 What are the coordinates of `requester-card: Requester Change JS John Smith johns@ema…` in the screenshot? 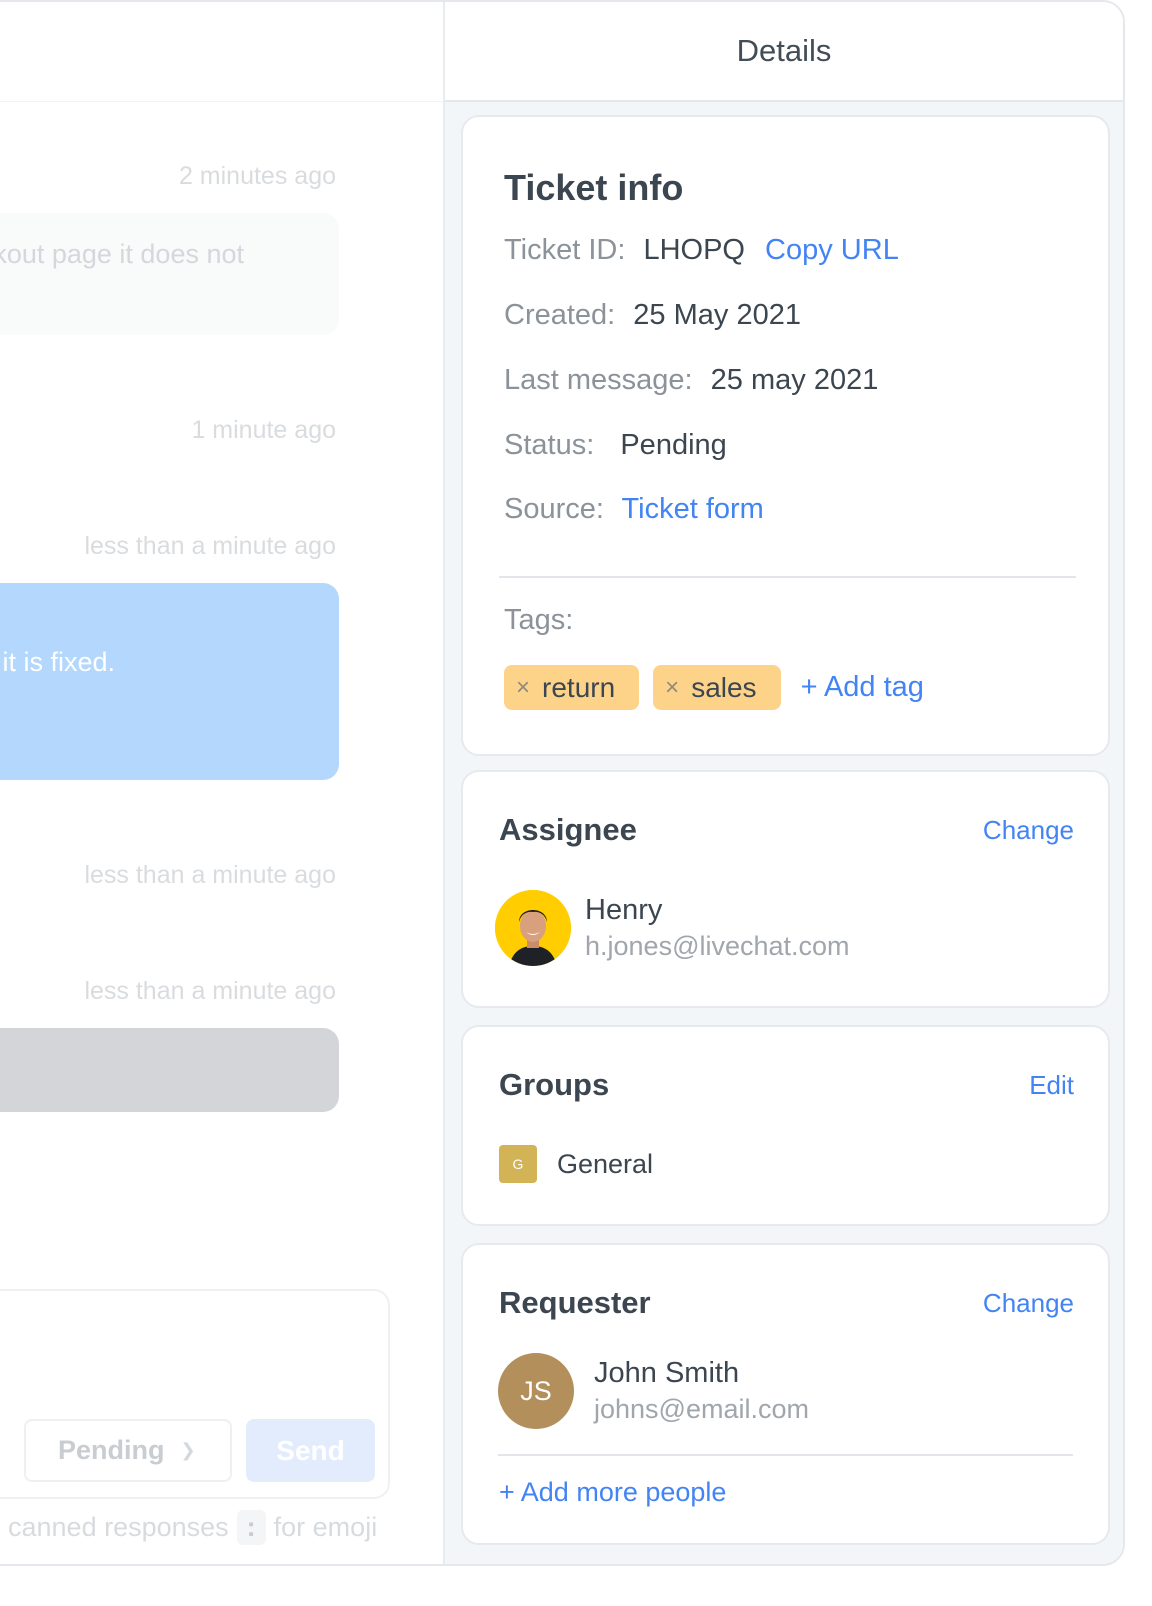 It's located at (785, 1394).